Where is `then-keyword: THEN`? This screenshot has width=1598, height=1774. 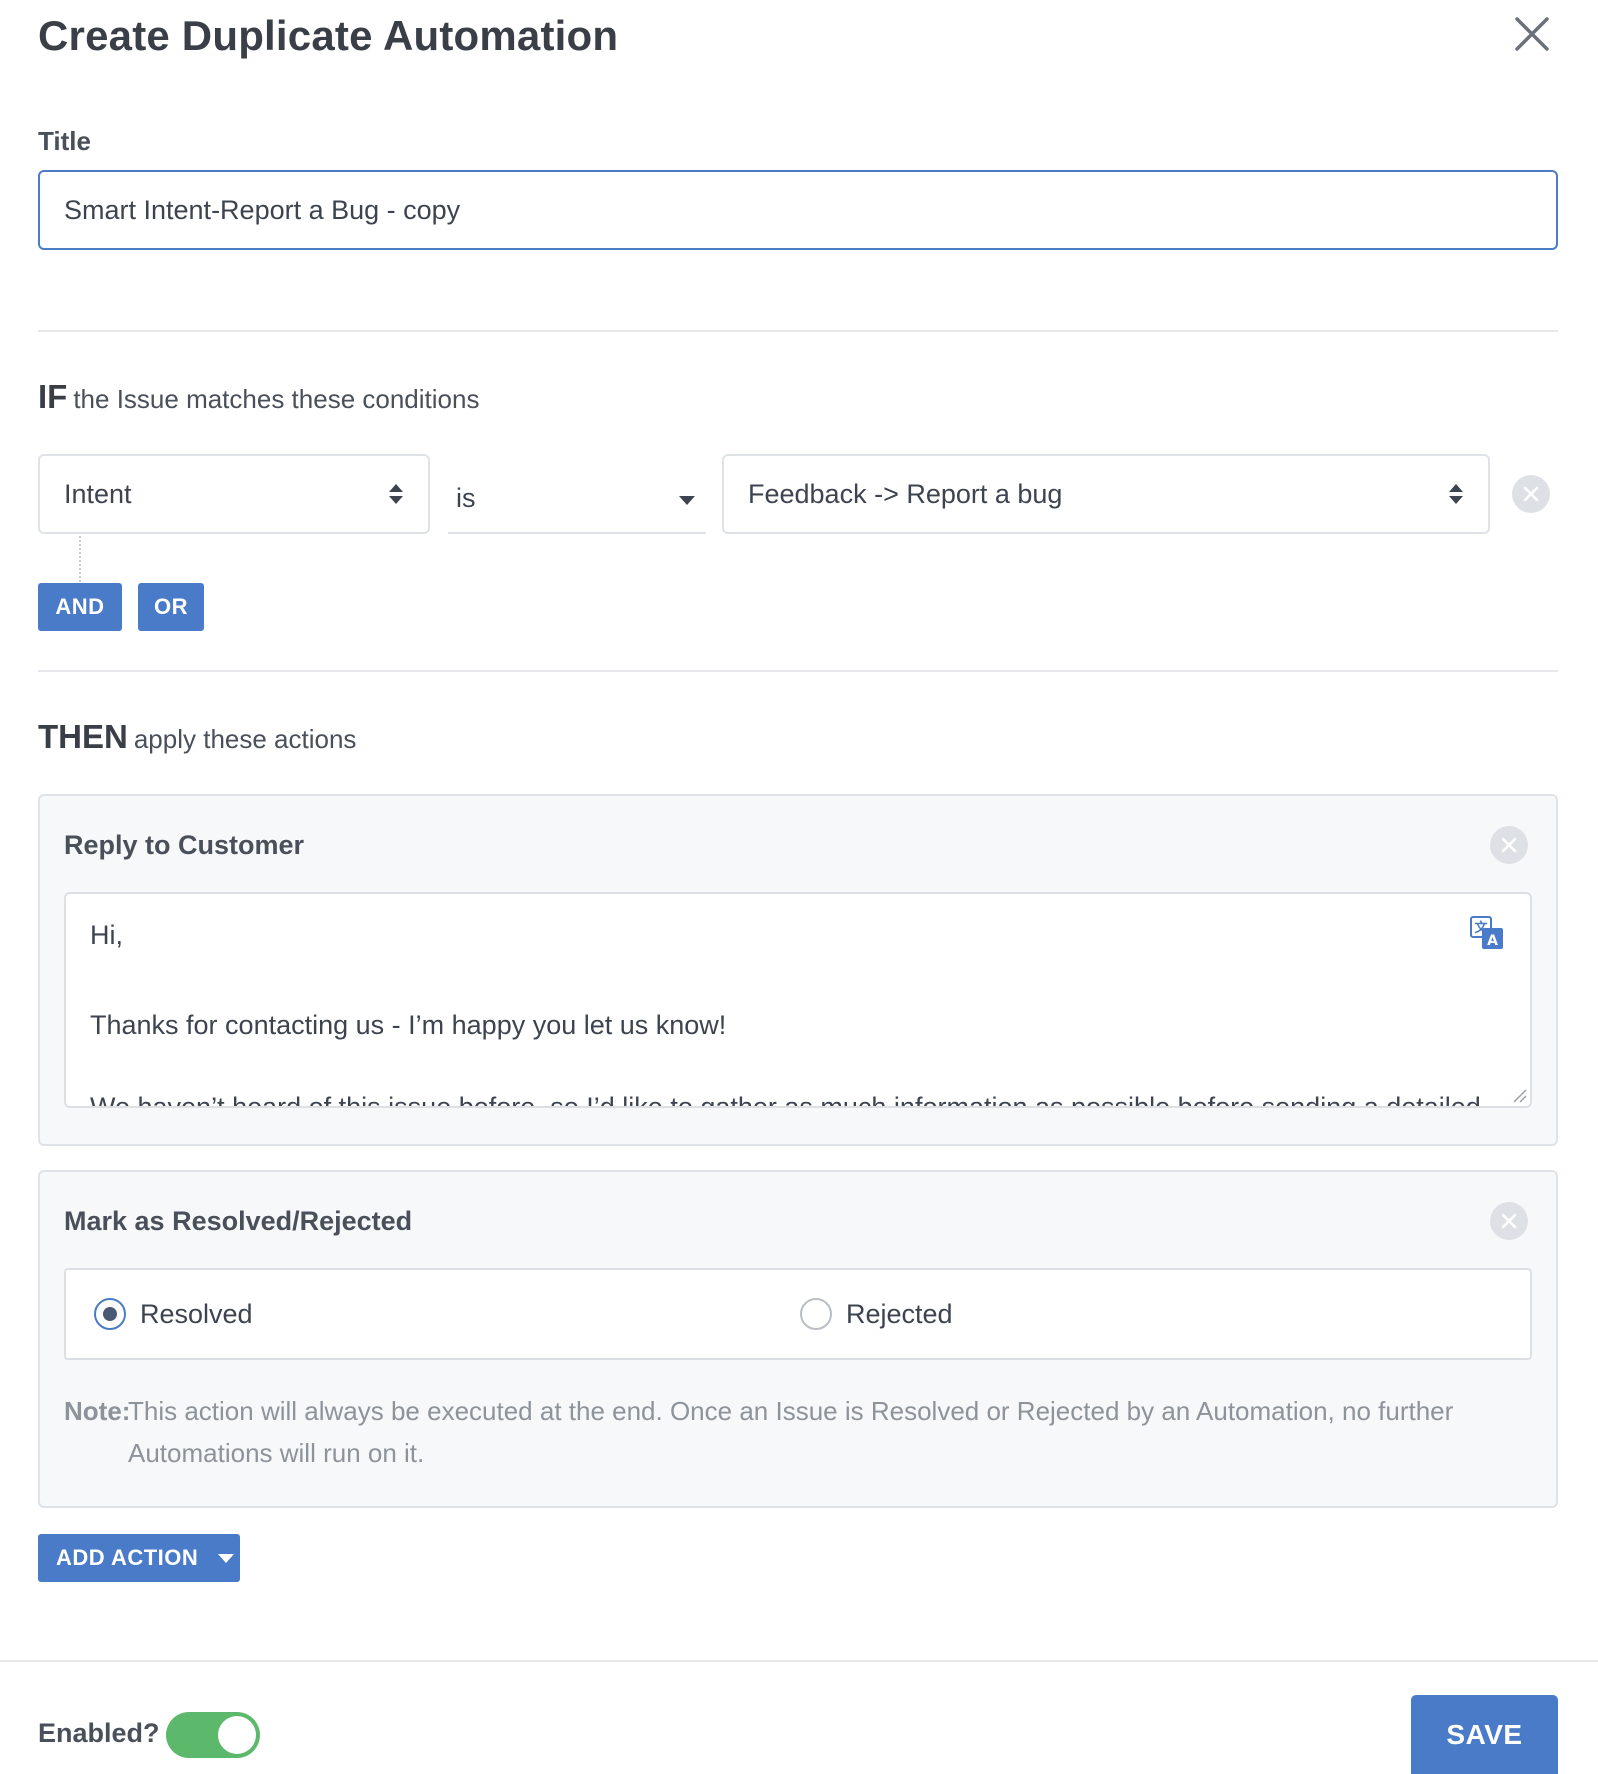
then-keyword: THEN is located at coordinates (83, 736).